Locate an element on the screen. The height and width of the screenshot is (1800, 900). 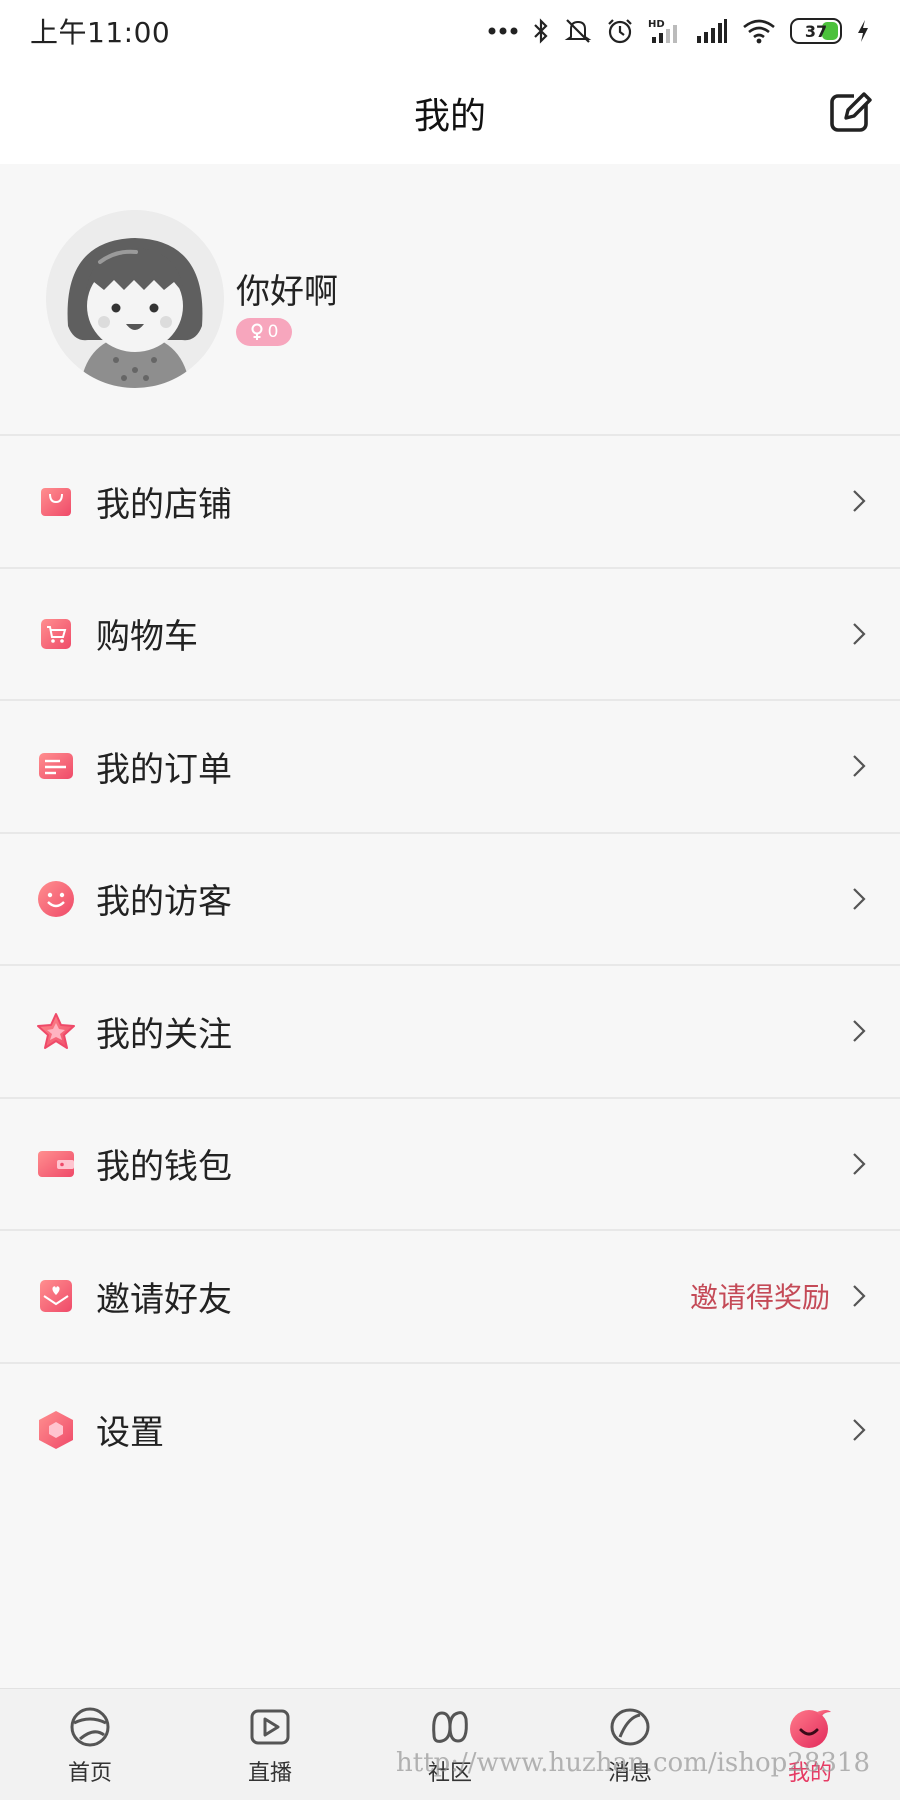
nav-label: 直播 is located at coordinates (269, 1773).